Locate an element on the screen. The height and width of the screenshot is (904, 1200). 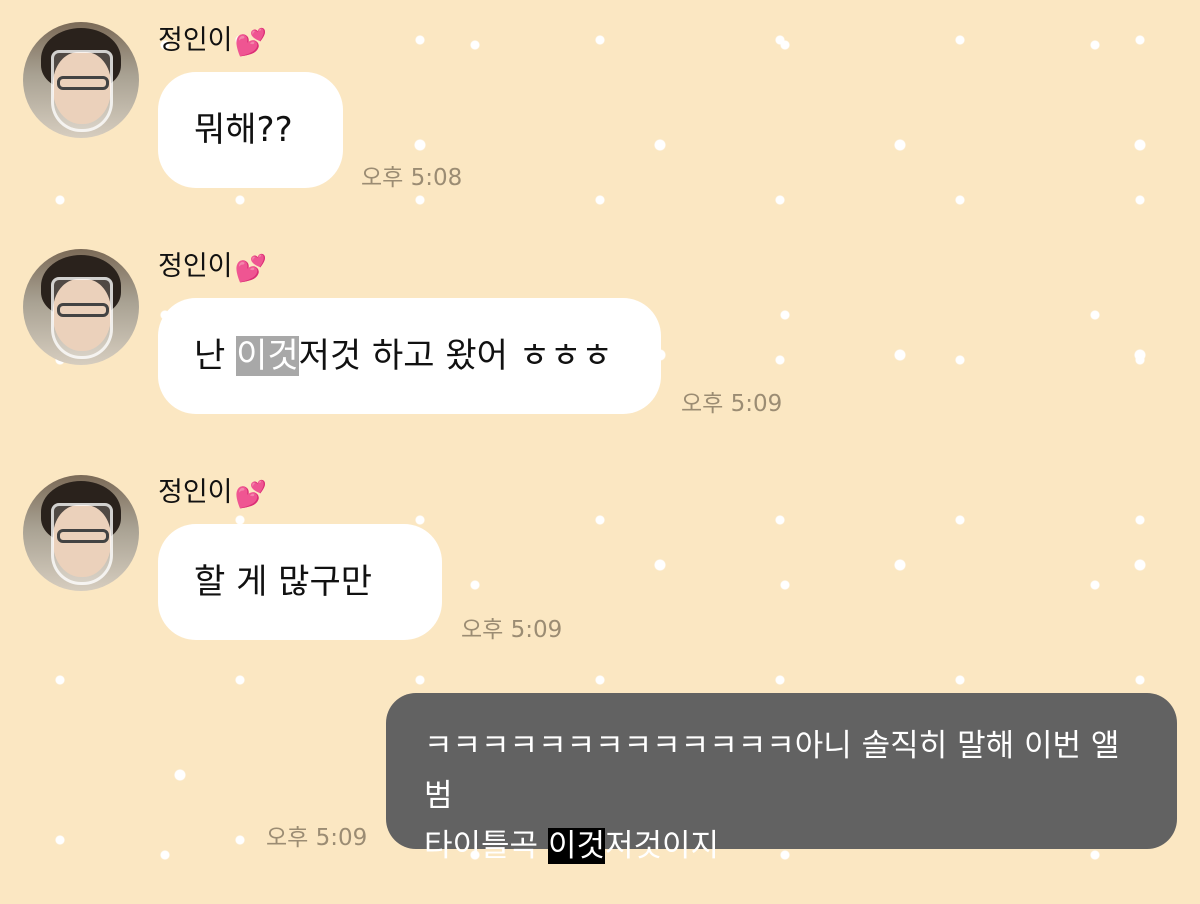
sent-message-line: 타이틀곡 이것저것이지 is located at coordinates (572, 846).